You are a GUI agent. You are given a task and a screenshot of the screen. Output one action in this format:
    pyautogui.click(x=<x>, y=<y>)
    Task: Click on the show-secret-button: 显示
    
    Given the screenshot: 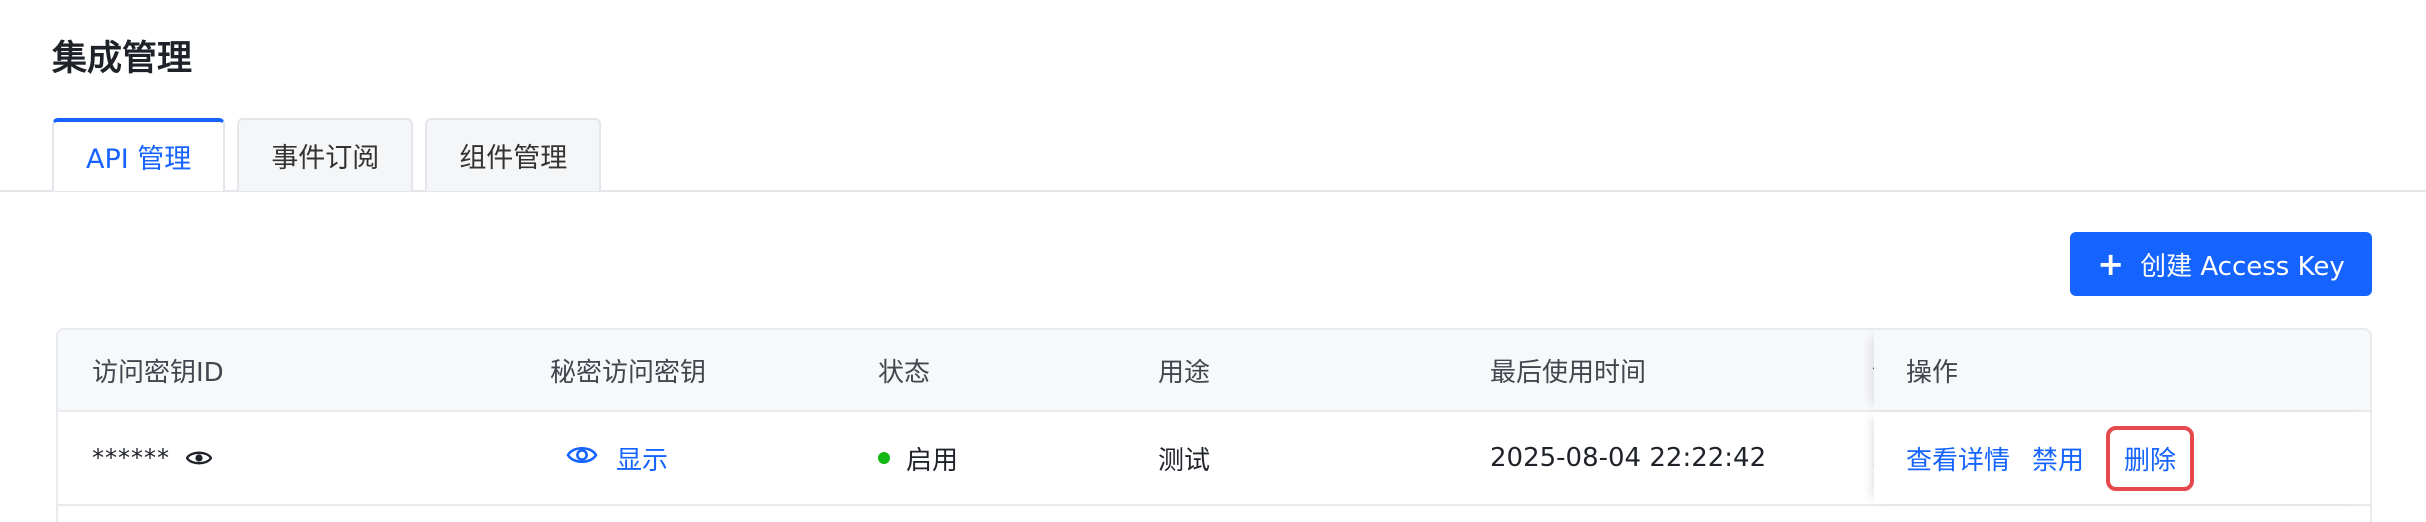 What is the action you would take?
    pyautogui.click(x=617, y=458)
    